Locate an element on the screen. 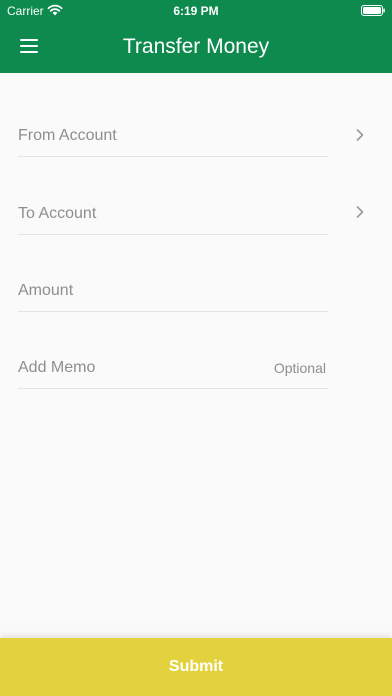 This screenshot has width=392, height=696. amount-placeholder: Amount is located at coordinates (46, 290).